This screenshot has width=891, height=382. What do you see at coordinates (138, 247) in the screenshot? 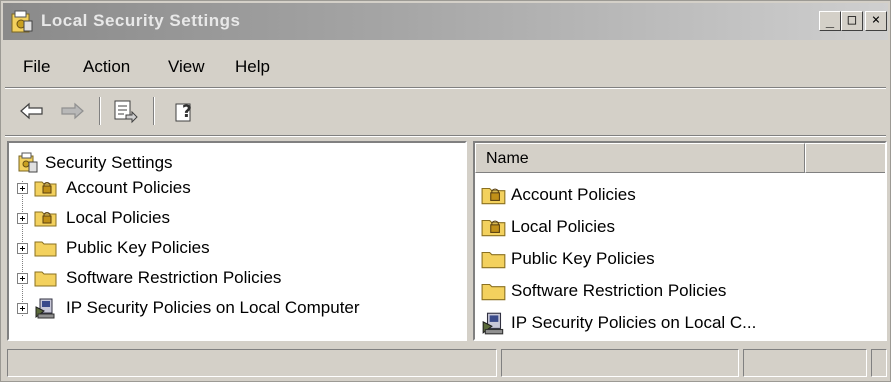
I see `tree-item-label: Public Key Policies` at bounding box center [138, 247].